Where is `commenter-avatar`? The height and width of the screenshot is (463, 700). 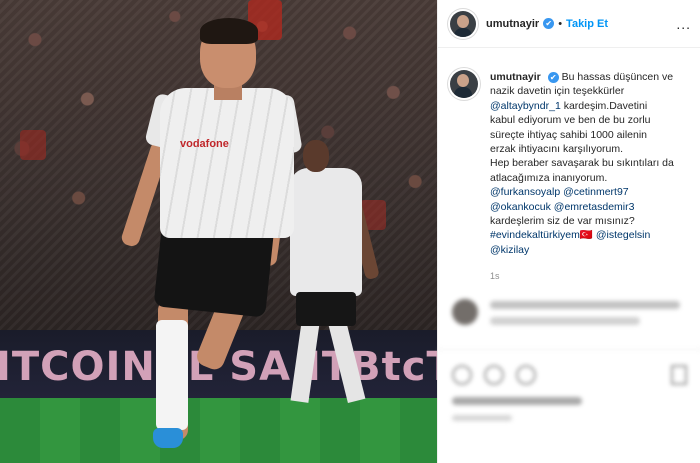
commenter-avatar is located at coordinates (465, 312).